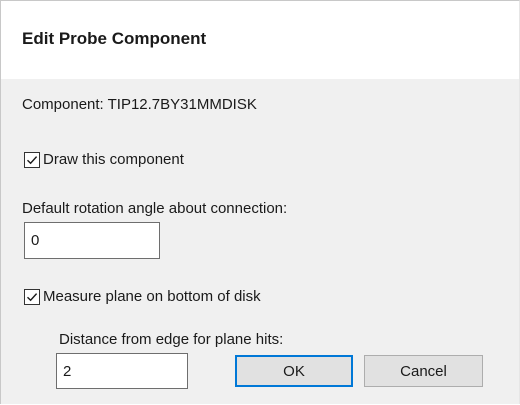  Describe the element at coordinates (113, 159) in the screenshot. I see `draw-component-label: Draw this component` at that location.